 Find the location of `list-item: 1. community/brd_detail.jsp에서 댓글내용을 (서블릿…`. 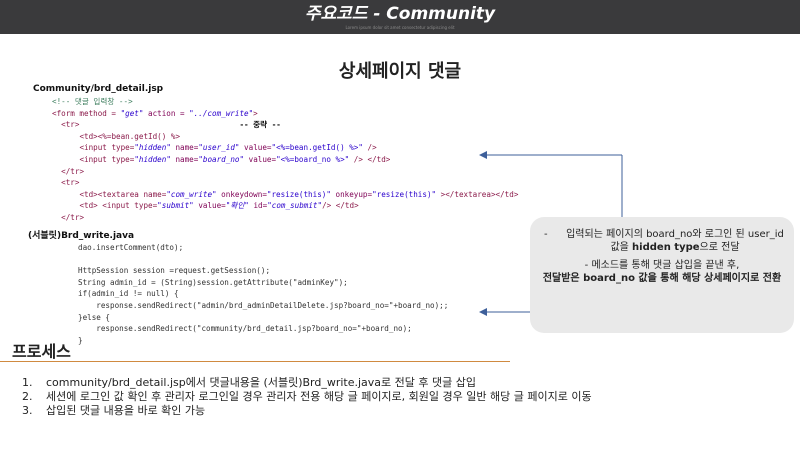

list-item: 1. community/brd_detail.jsp에서 댓글내용을 (서블릿… is located at coordinates (249, 382).